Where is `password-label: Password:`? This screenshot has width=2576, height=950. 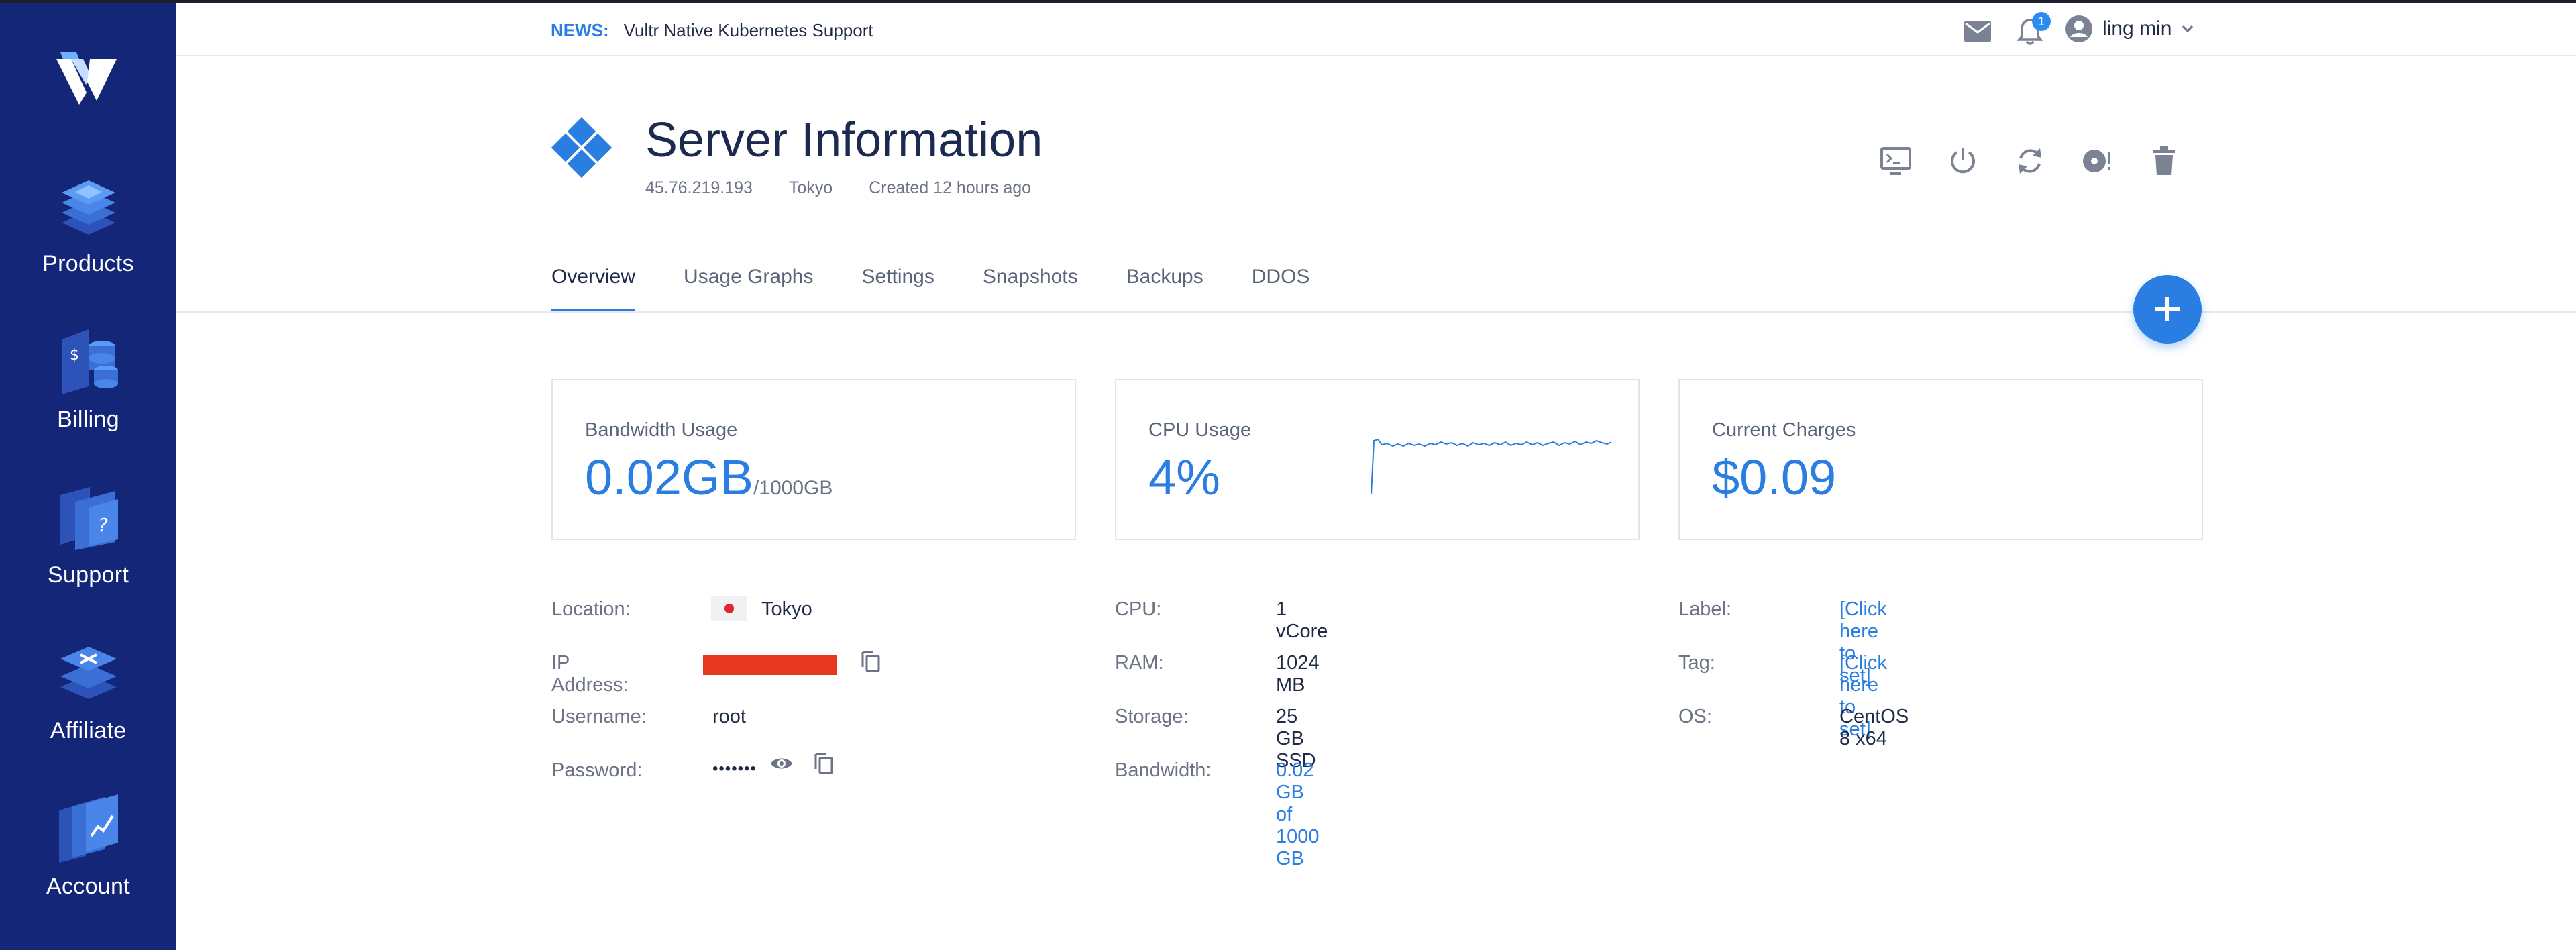 password-label: Password: is located at coordinates (597, 770).